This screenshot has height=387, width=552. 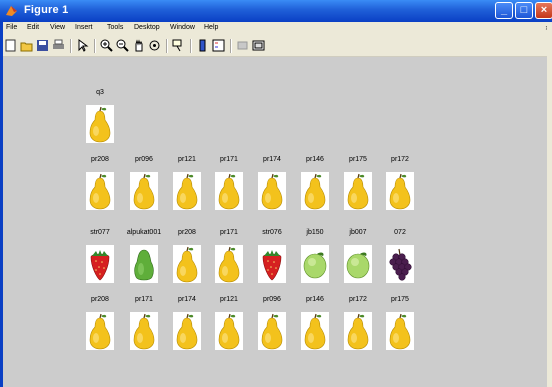 I want to click on image-label: 072, so click(x=400, y=232).